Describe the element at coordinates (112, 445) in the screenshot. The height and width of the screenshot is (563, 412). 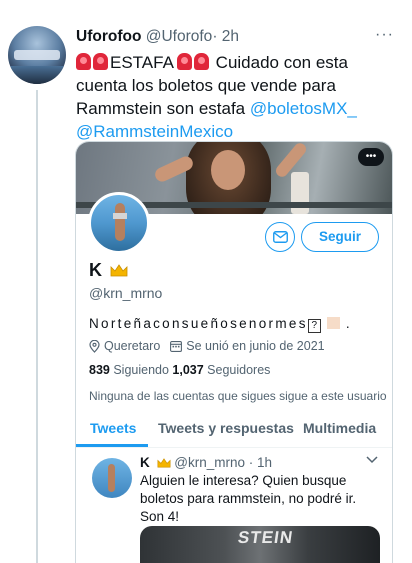
I see `active-tab-indicator` at that location.